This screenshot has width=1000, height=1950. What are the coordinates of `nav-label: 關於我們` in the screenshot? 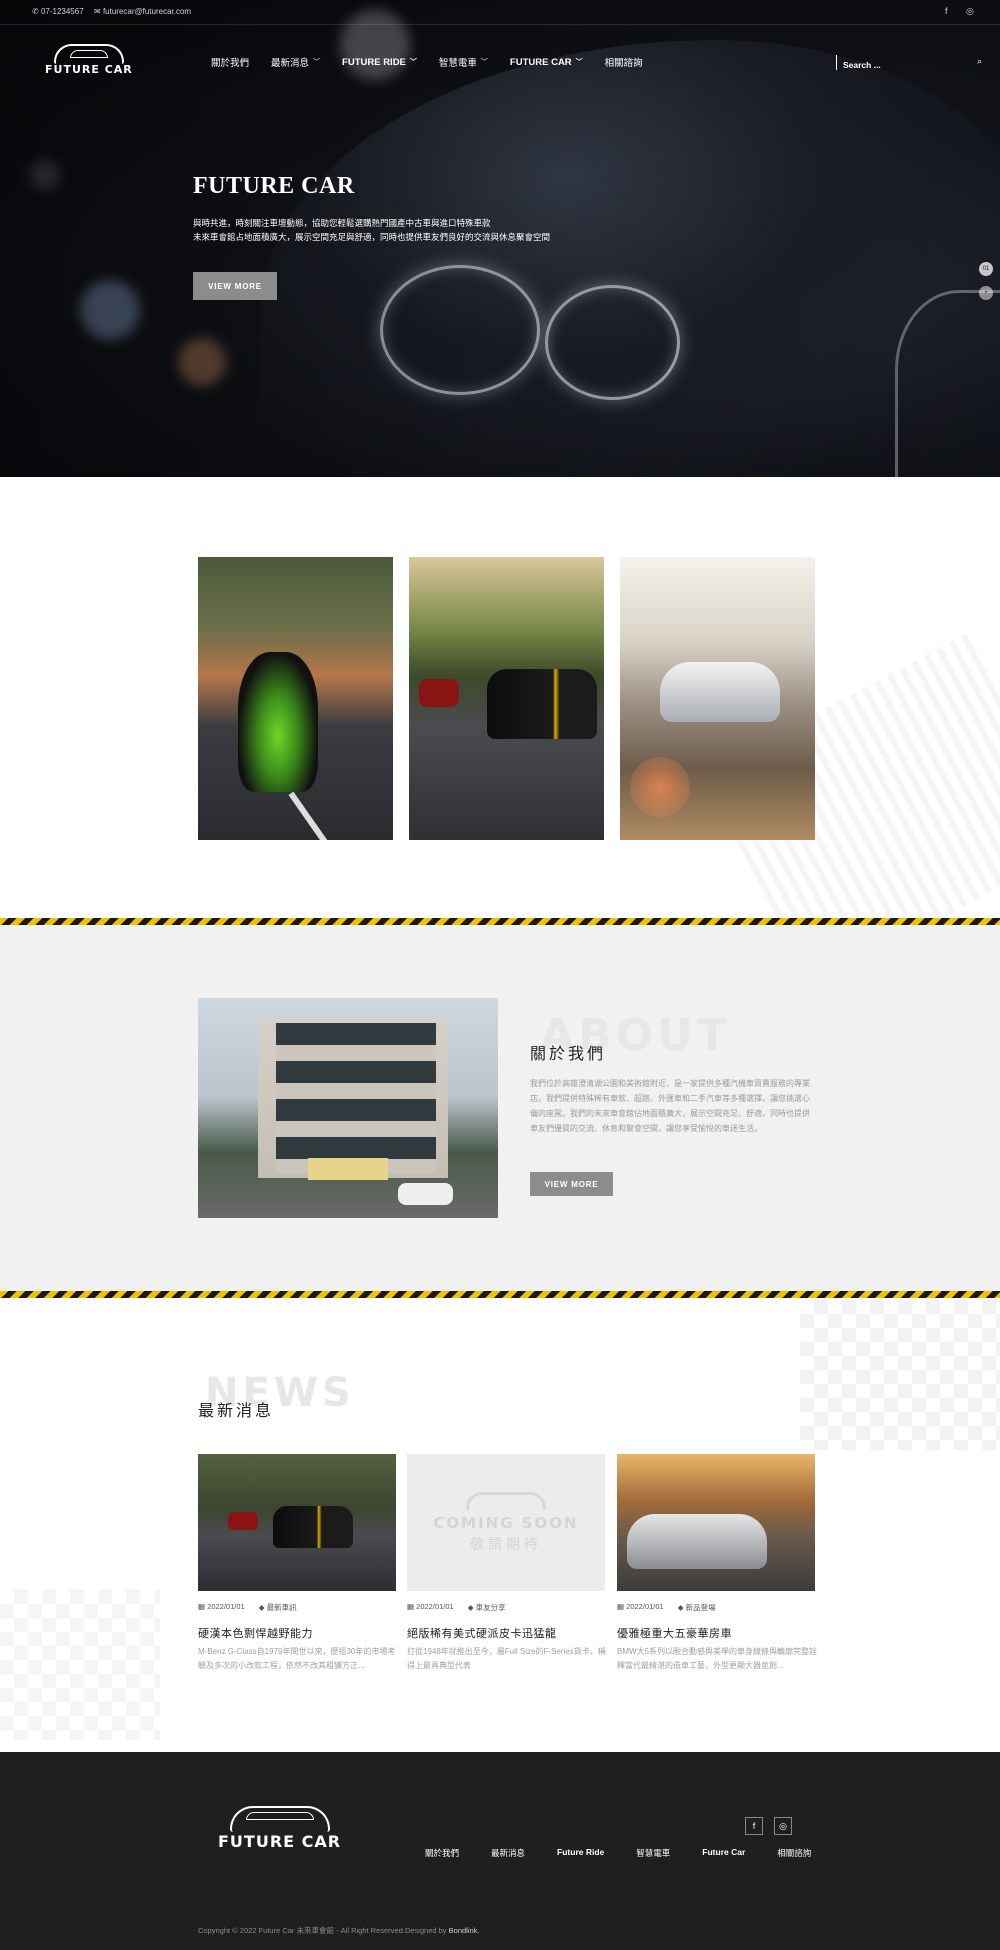 It's located at (230, 63).